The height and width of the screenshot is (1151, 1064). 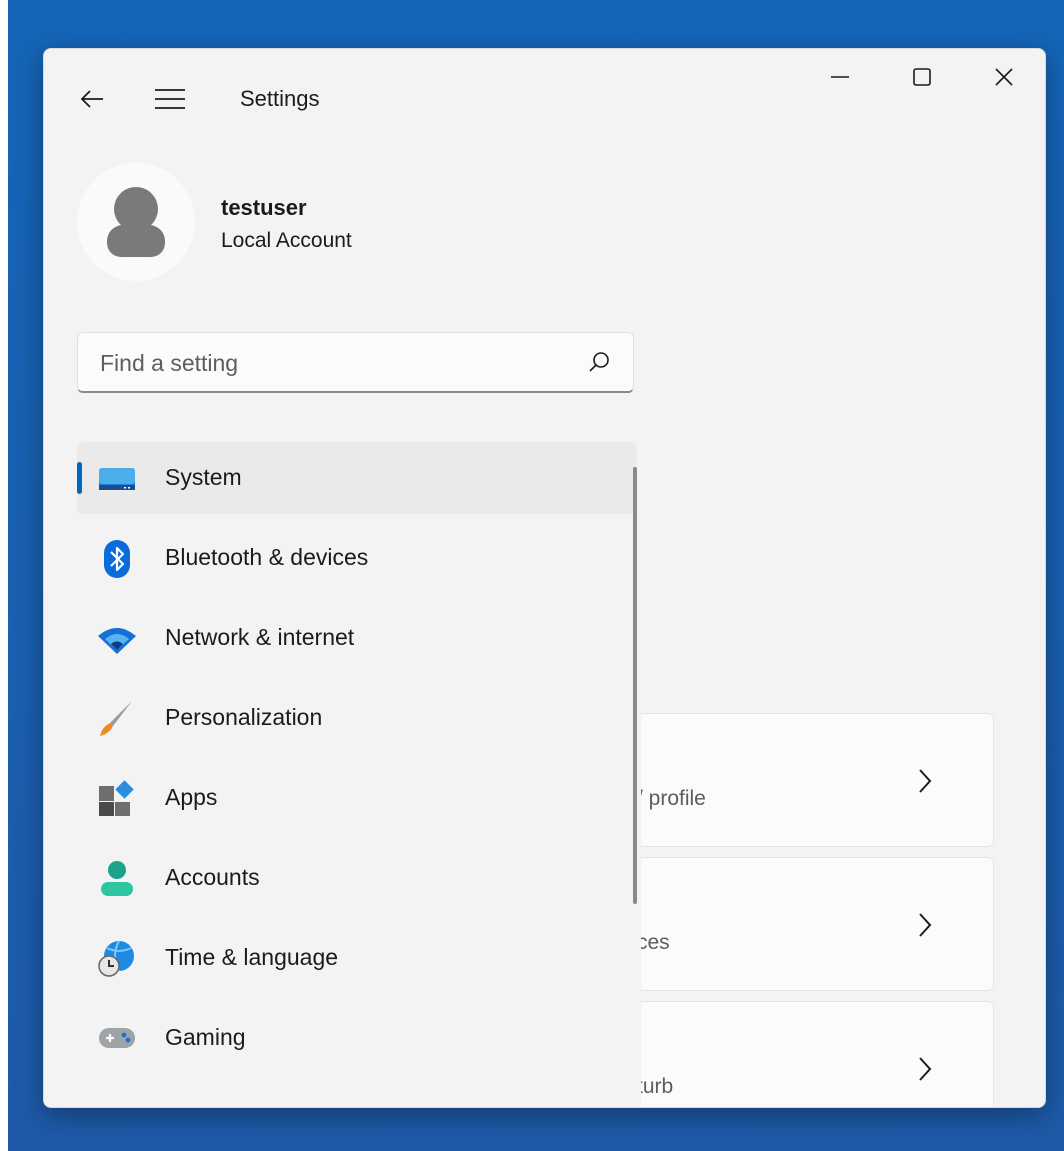 I want to click on nav-item-accounts: Accounts, so click(x=357, y=878).